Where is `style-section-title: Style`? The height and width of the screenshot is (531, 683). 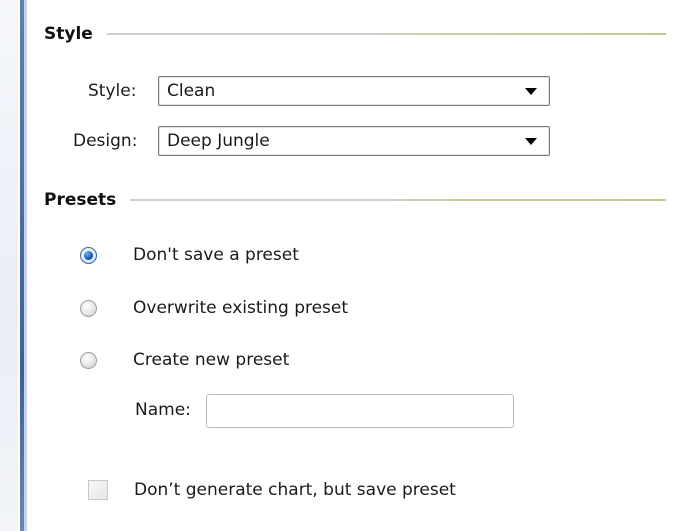
style-section-title: Style is located at coordinates (68, 34).